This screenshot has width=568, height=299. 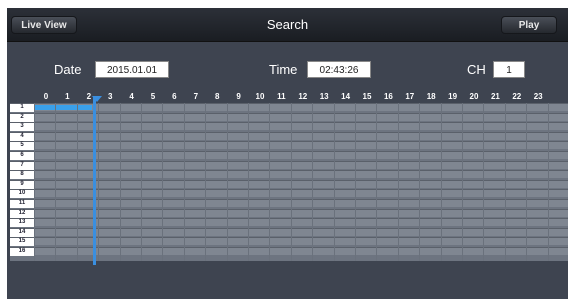 What do you see at coordinates (196, 96) in the screenshot?
I see `hour-label: 7` at bounding box center [196, 96].